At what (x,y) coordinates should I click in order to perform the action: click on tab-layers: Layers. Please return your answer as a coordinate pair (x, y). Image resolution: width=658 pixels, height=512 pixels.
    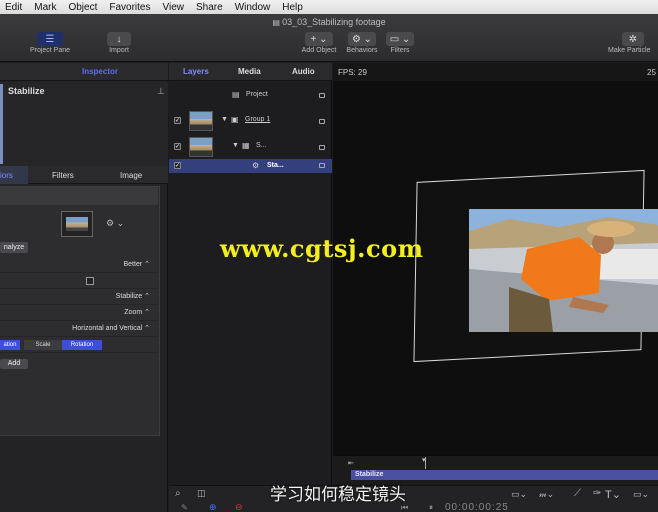
    Looking at the image, I should click on (196, 71).